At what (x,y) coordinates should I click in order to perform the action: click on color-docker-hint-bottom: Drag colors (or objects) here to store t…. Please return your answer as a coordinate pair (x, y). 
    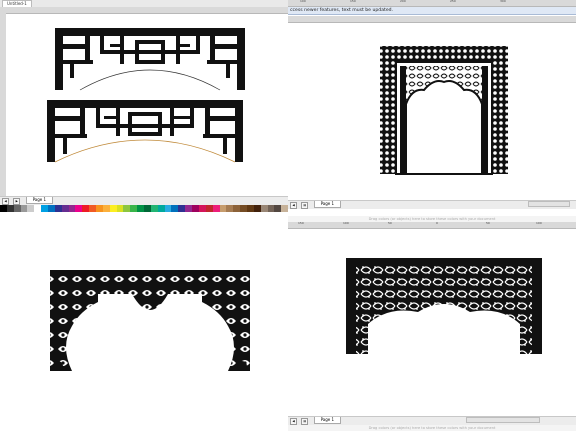
    Looking at the image, I should click on (432, 428).